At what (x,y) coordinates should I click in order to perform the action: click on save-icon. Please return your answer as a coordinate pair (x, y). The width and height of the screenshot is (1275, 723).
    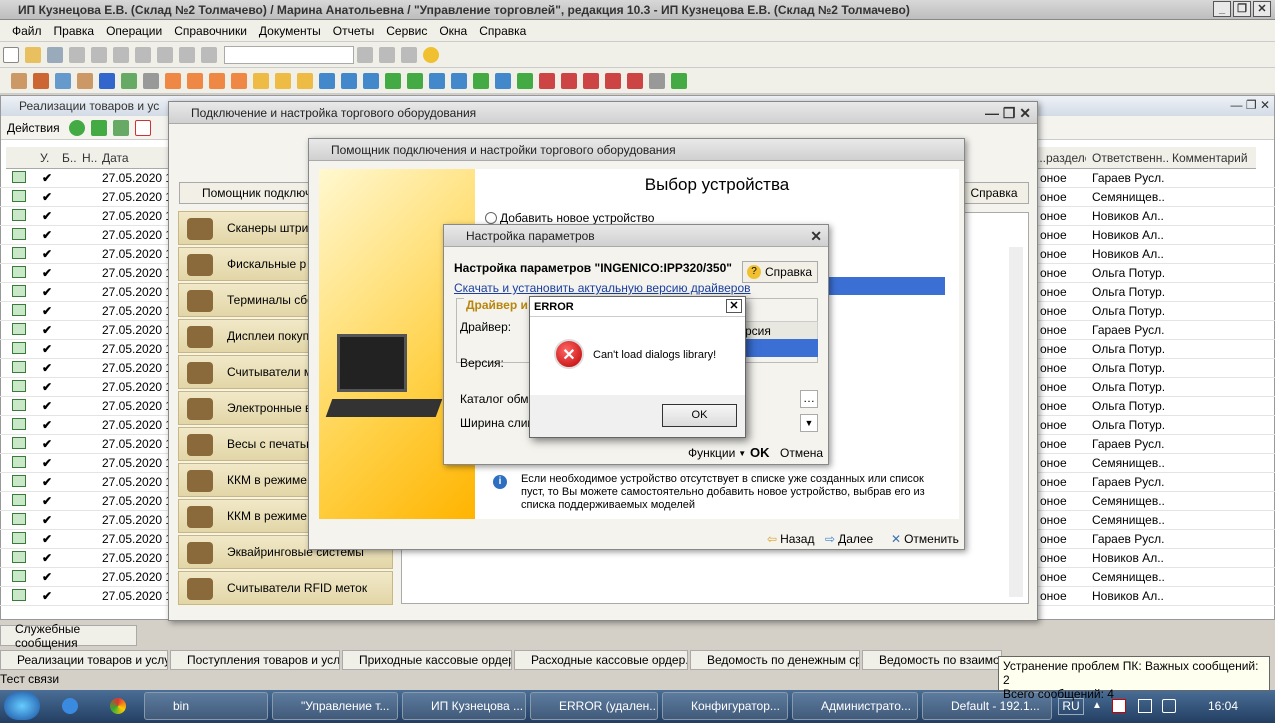
    Looking at the image, I should click on (55, 54).